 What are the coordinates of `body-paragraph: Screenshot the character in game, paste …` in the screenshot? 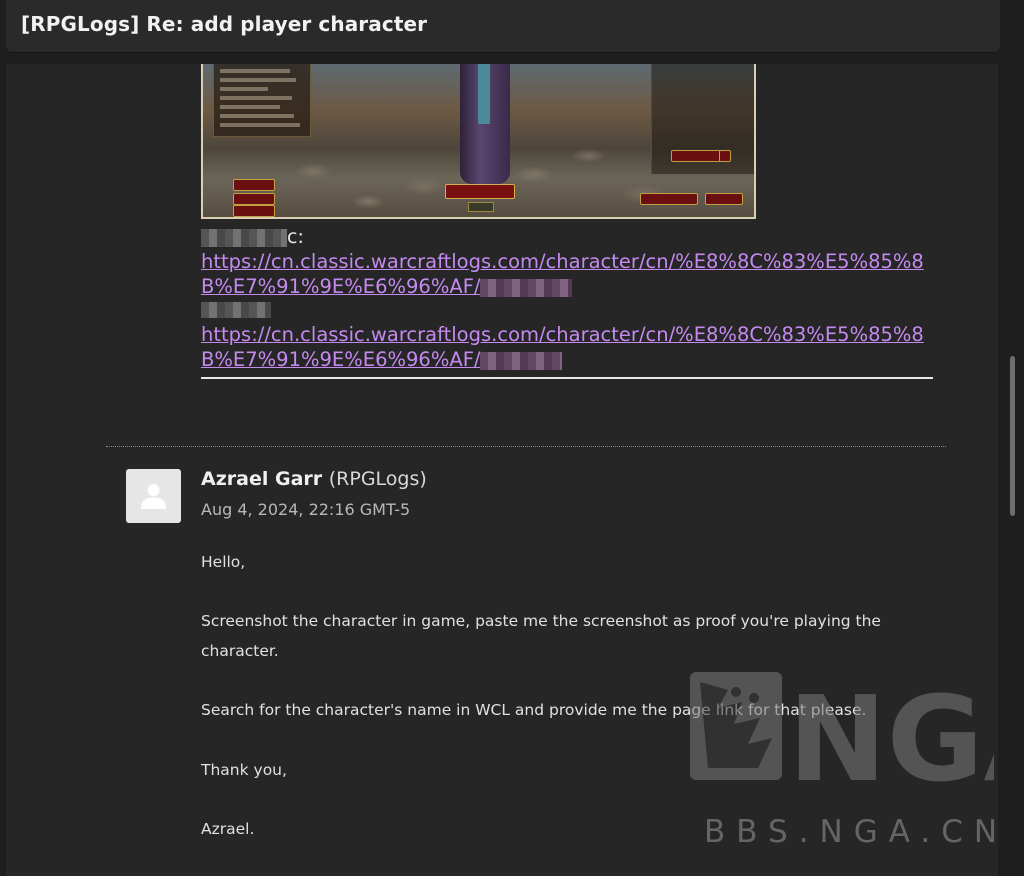 It's located at (541, 636).